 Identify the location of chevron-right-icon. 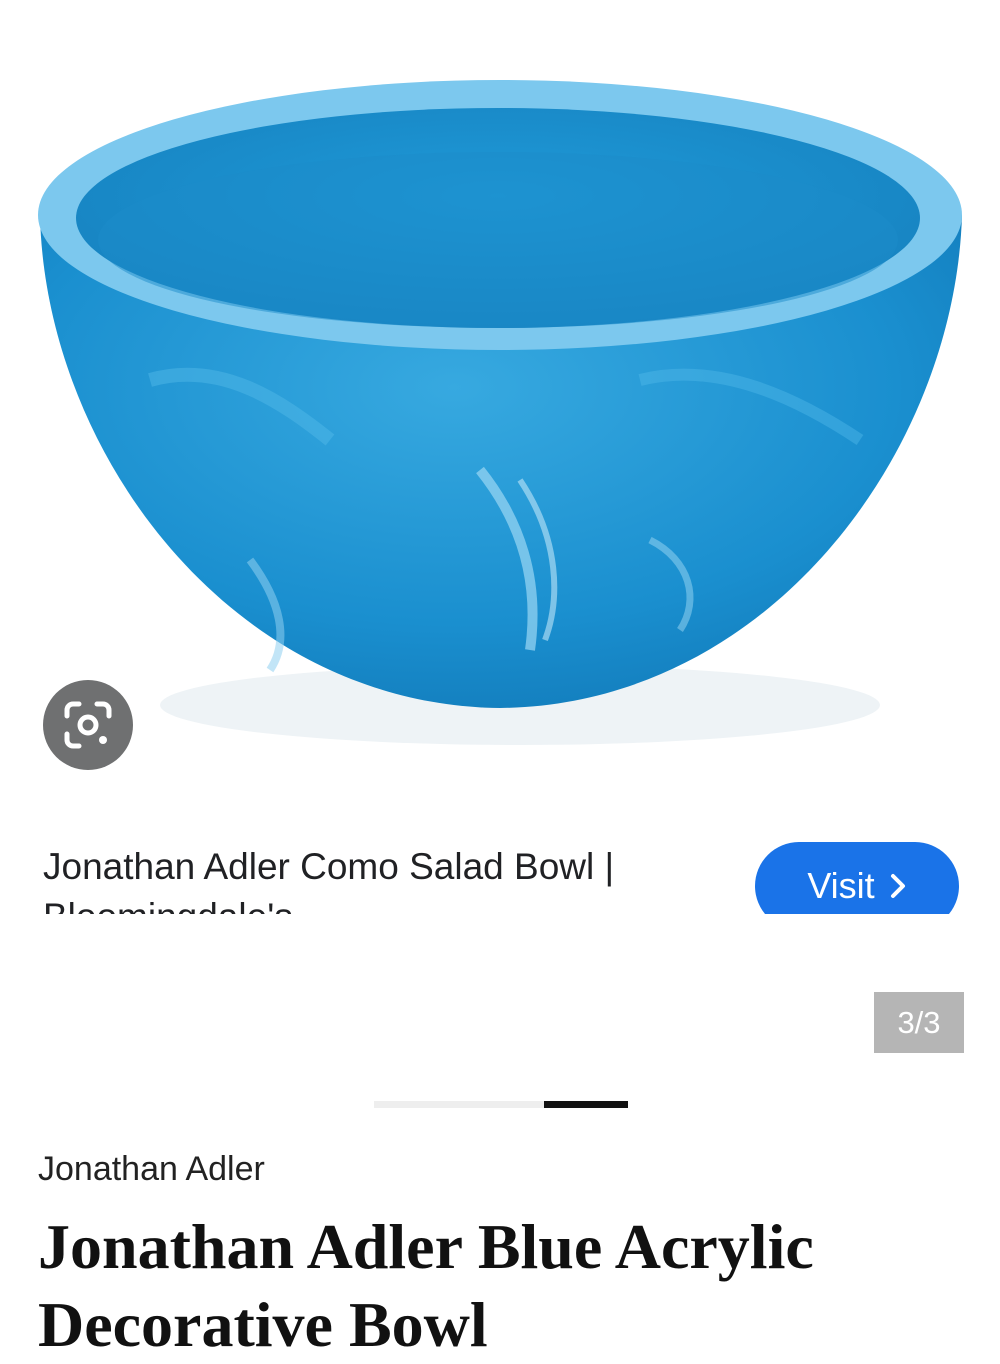
(897, 886).